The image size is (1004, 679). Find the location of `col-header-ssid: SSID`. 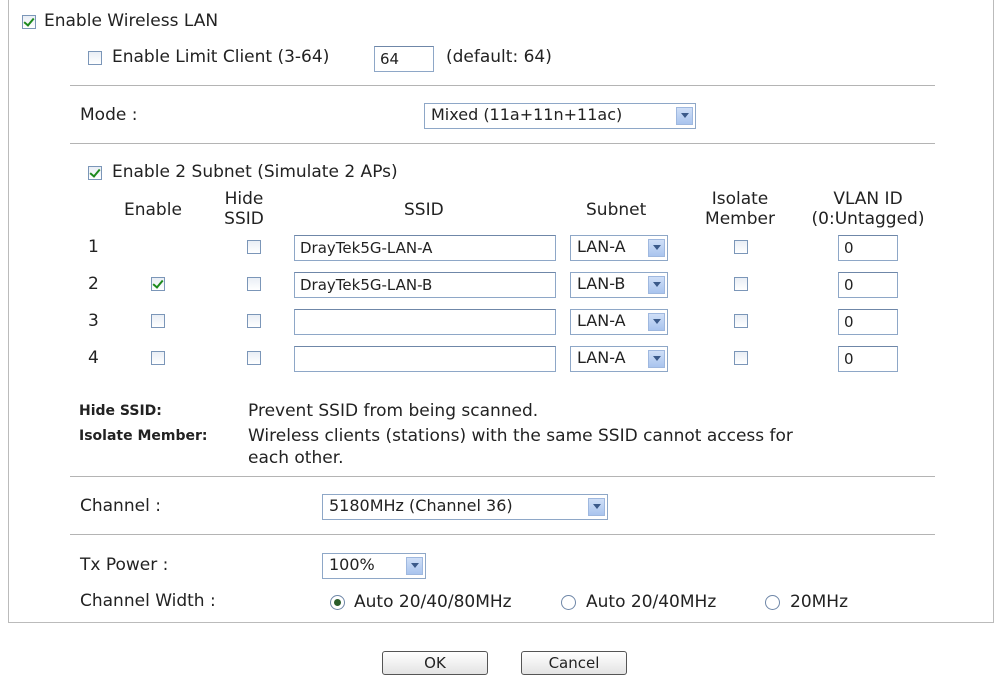

col-header-ssid: SSID is located at coordinates (424, 210).